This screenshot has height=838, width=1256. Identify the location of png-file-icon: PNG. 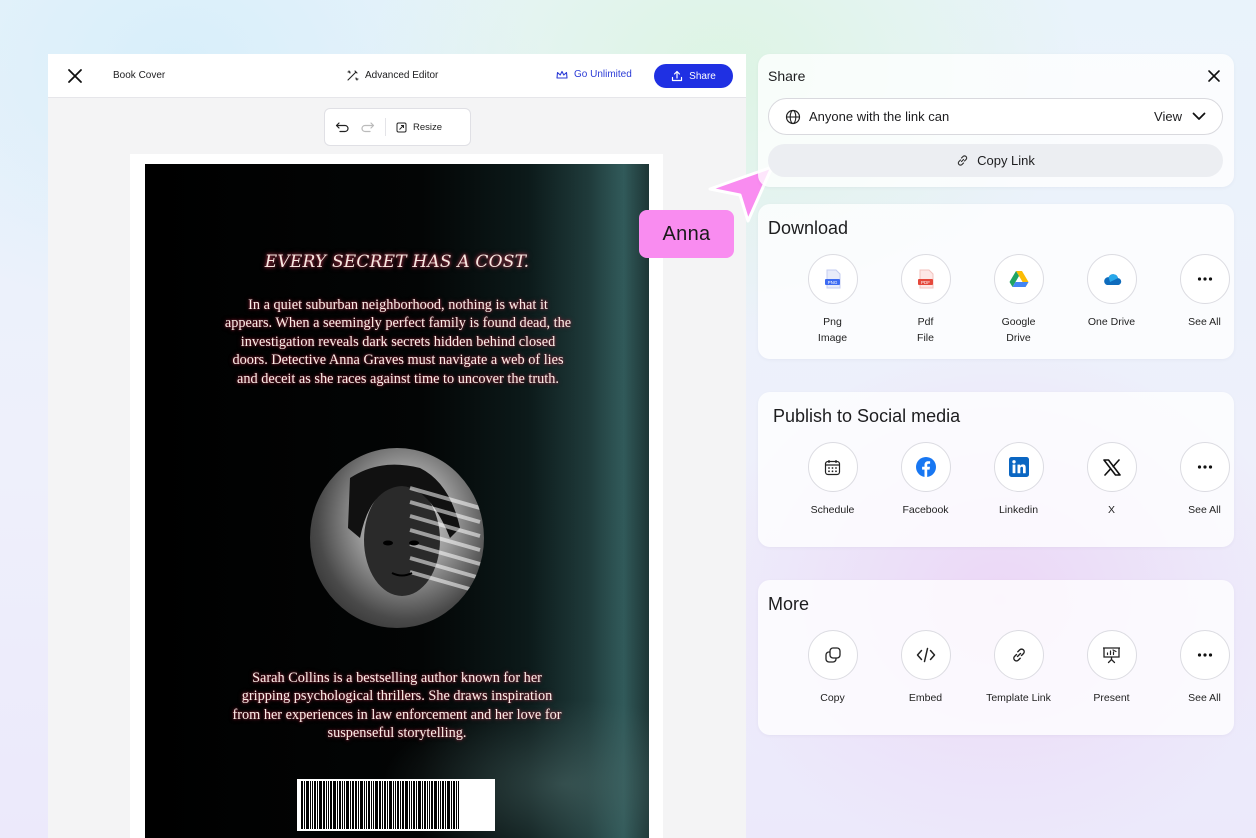
(832, 279).